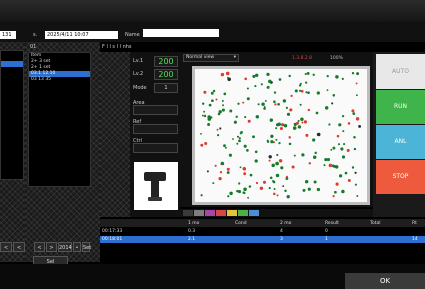 The image size is (425, 289). What do you see at coordinates (51, 247) in the screenshot?
I see `next-button: >` at bounding box center [51, 247].